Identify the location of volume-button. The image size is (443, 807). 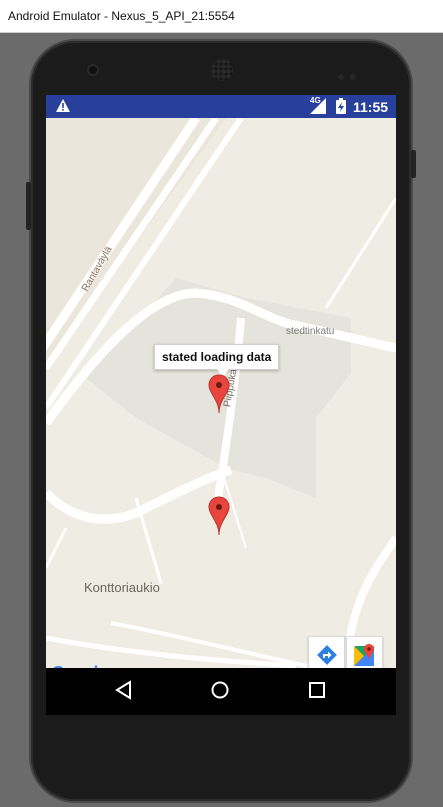
(28, 206).